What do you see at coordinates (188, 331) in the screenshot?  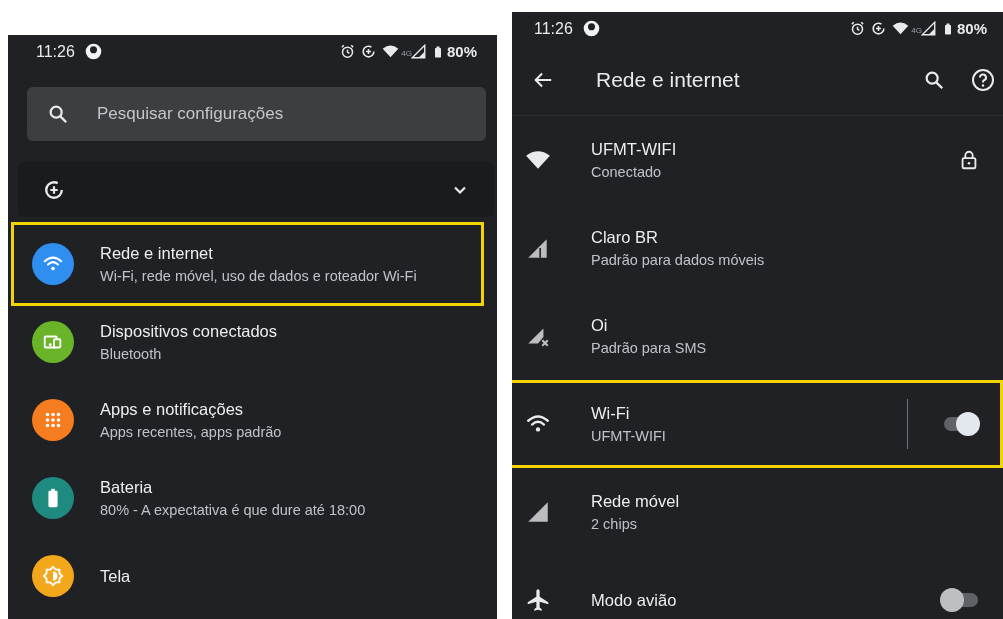 I see `item-title: Dispositivos conectados` at bounding box center [188, 331].